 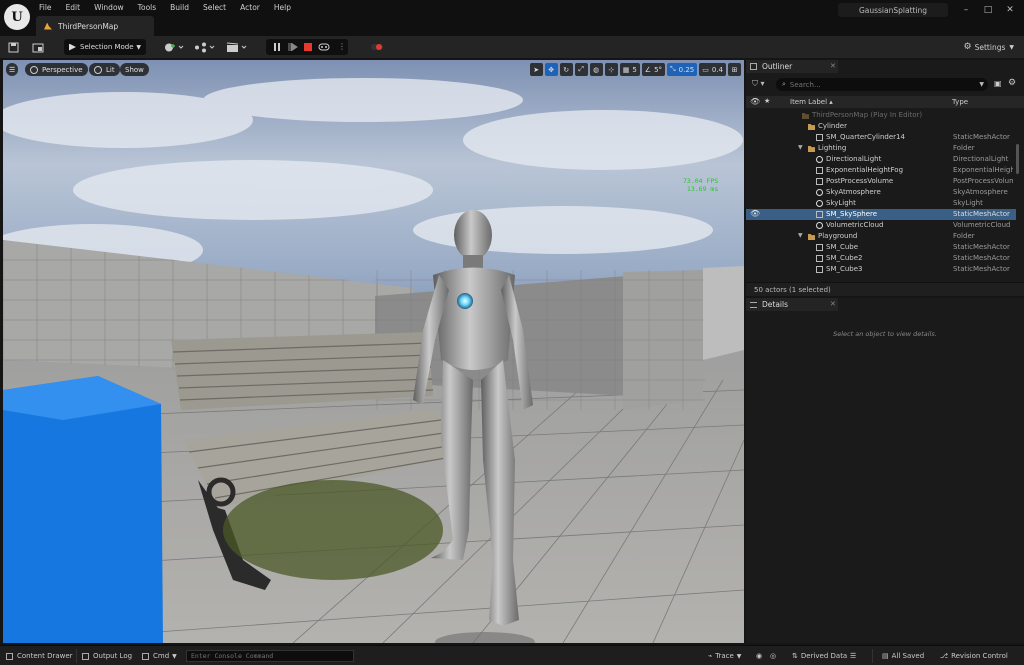 What do you see at coordinates (988, 10) in the screenshot?
I see `maximize-button: □` at bounding box center [988, 10].